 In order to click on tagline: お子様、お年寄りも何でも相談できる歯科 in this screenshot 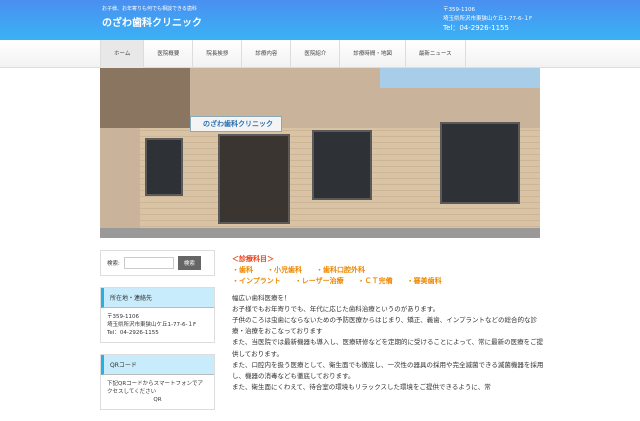, I will do `click(149, 9)`.